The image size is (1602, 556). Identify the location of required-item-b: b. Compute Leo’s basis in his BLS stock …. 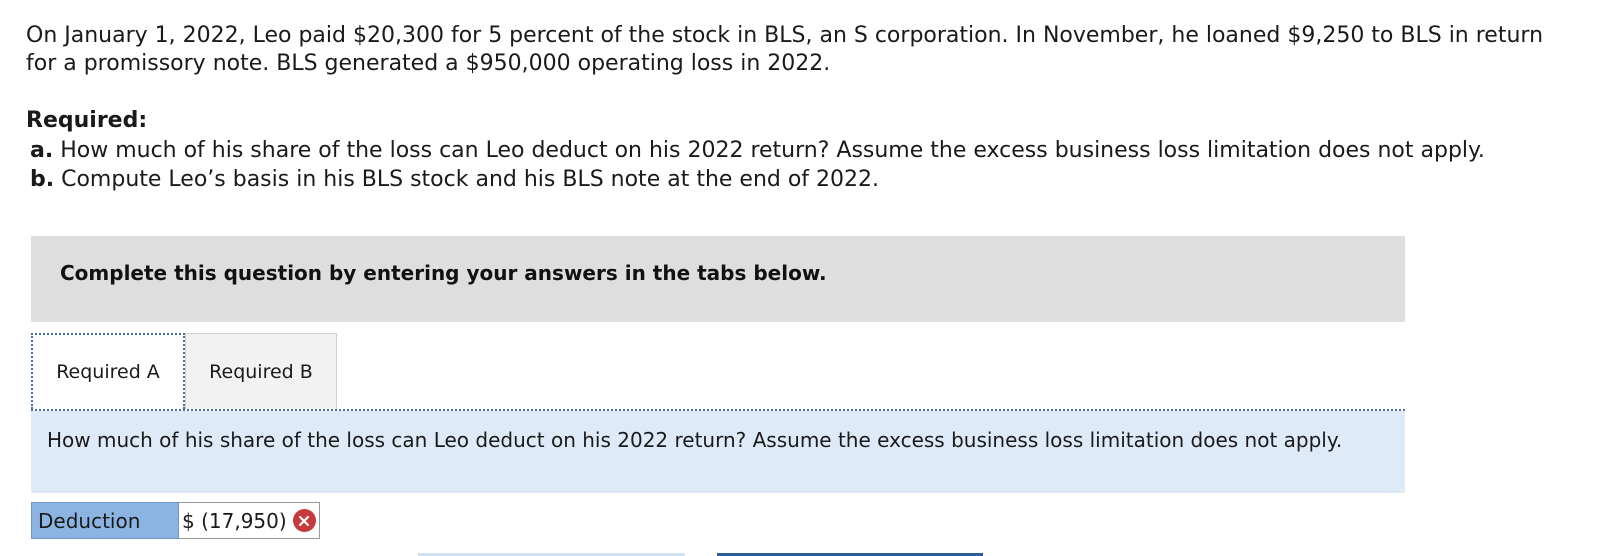
(757, 179).